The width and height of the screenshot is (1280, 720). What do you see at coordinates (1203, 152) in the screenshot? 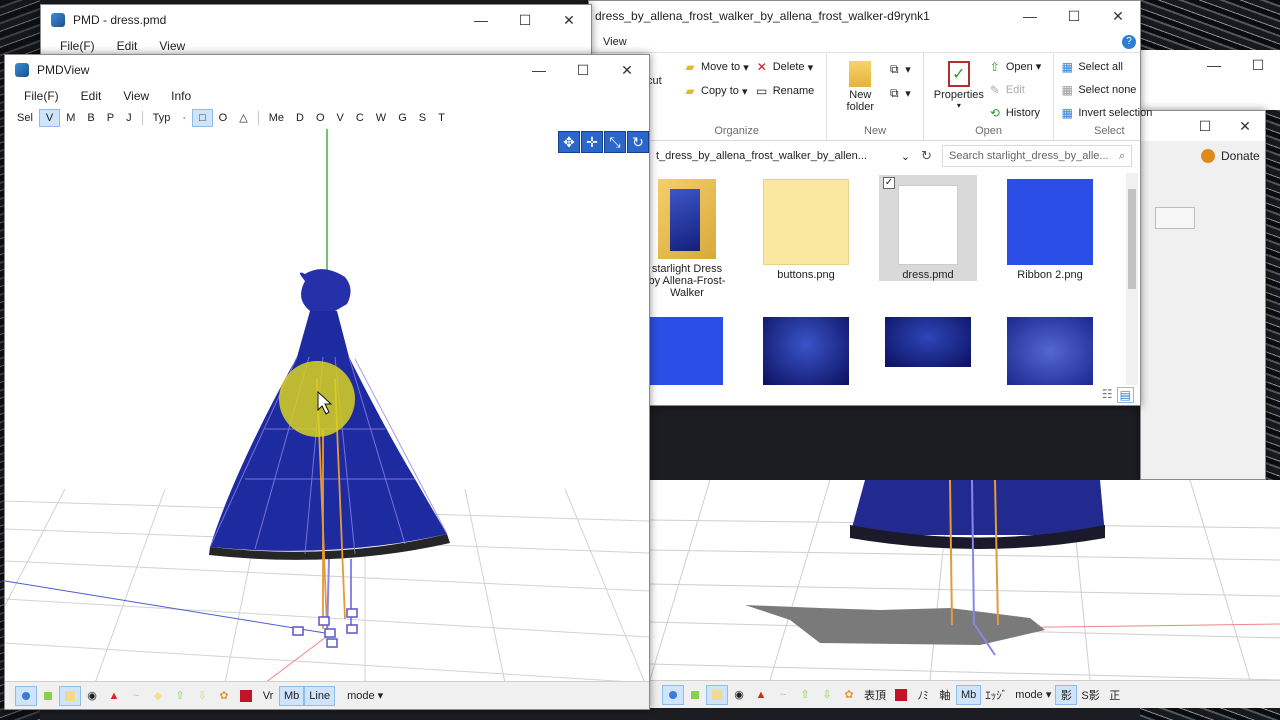
I see `donate-button: Donate` at bounding box center [1203, 152].